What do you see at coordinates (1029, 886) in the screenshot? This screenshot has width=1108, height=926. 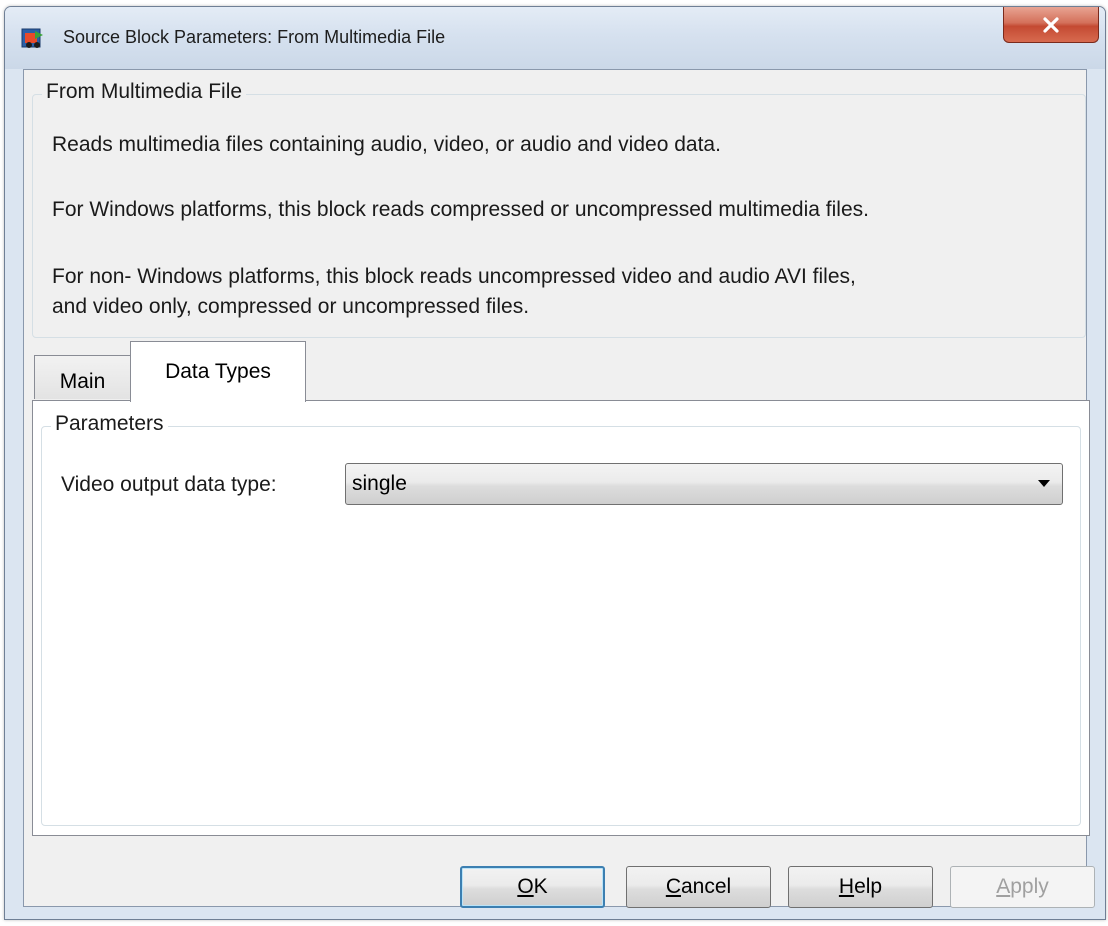 I see `apply-label: pply` at bounding box center [1029, 886].